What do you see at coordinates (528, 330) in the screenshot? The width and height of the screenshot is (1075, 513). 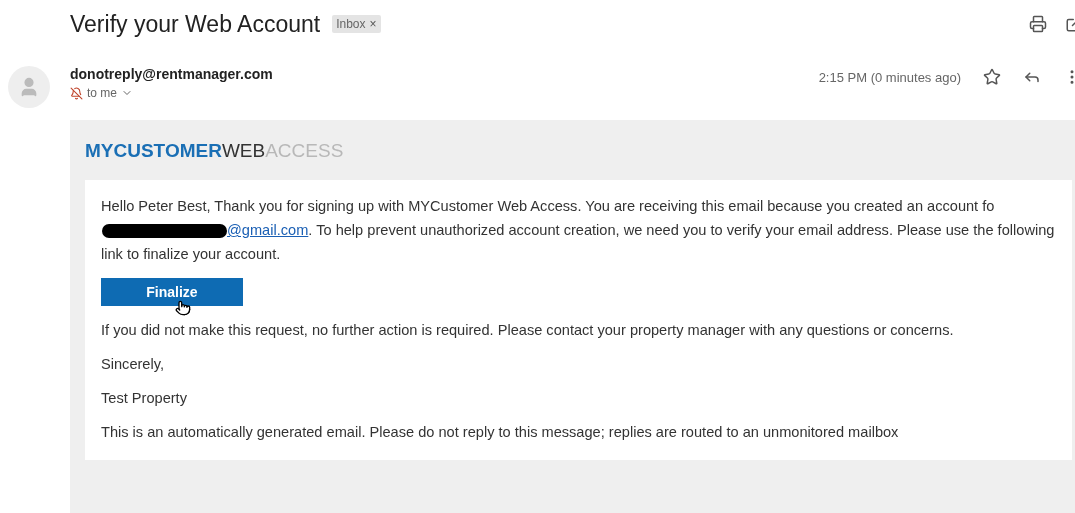 I see `body-paragraph: If you did not make this request, no further action is required. Please contact your property manager with any questions or concerns.` at bounding box center [528, 330].